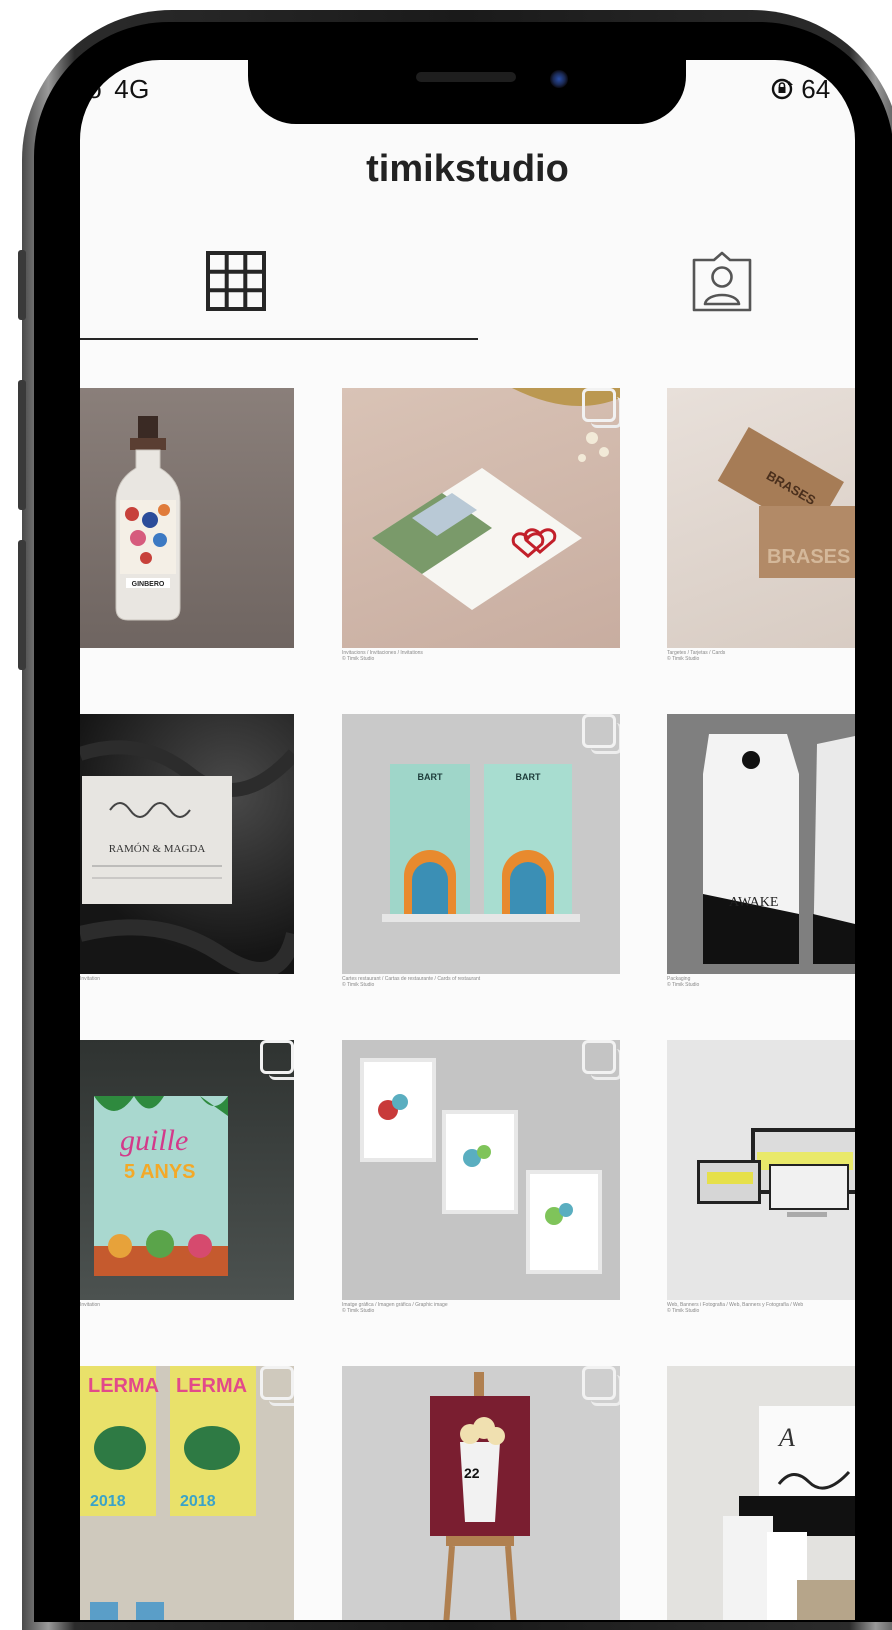 The image size is (892, 1630). I want to click on bart-menu-image: BART BART, so click(481, 843).